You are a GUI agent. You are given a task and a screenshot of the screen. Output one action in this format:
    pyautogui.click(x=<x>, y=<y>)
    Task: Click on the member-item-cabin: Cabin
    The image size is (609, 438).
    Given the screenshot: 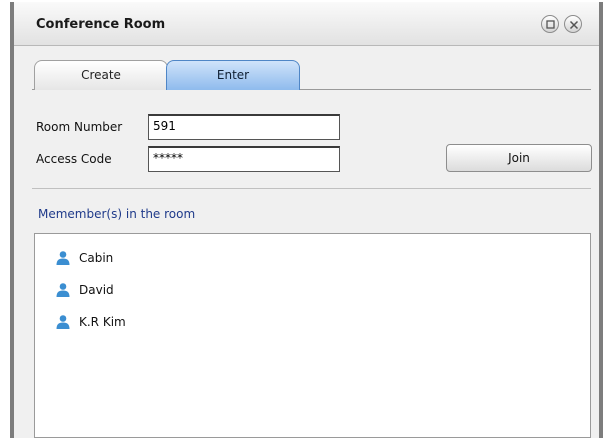 What is the action you would take?
    pyautogui.click(x=84, y=258)
    